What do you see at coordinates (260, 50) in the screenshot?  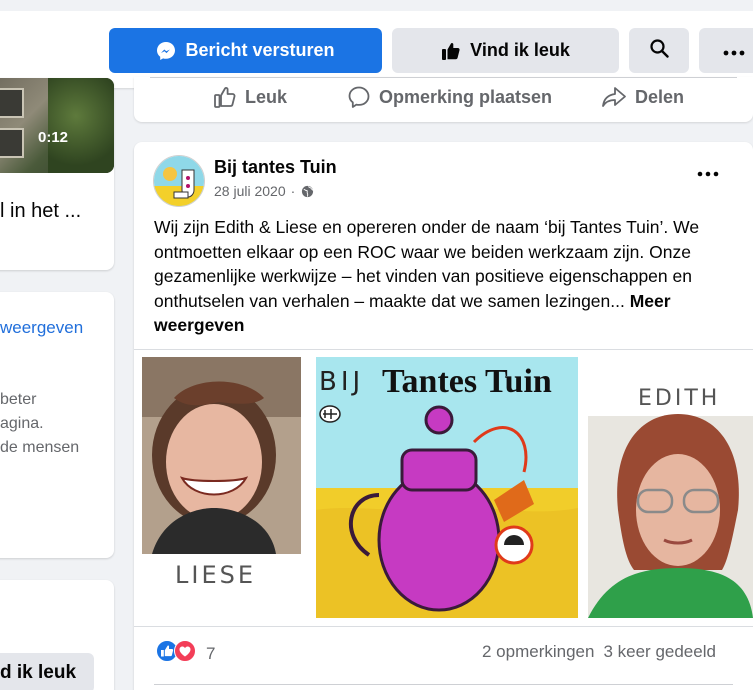 I see `send-message-label: Bericht versturen` at bounding box center [260, 50].